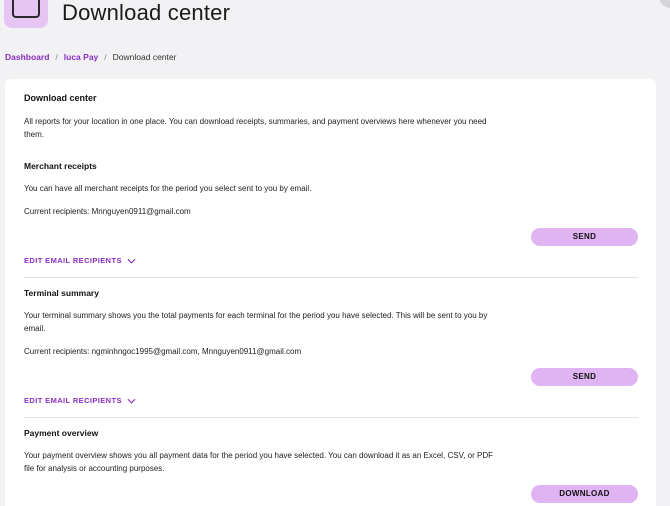 The width and height of the screenshot is (670, 506). Describe the element at coordinates (61, 293) in the screenshot. I see `terminal-summary-title: Terminal summary` at that location.